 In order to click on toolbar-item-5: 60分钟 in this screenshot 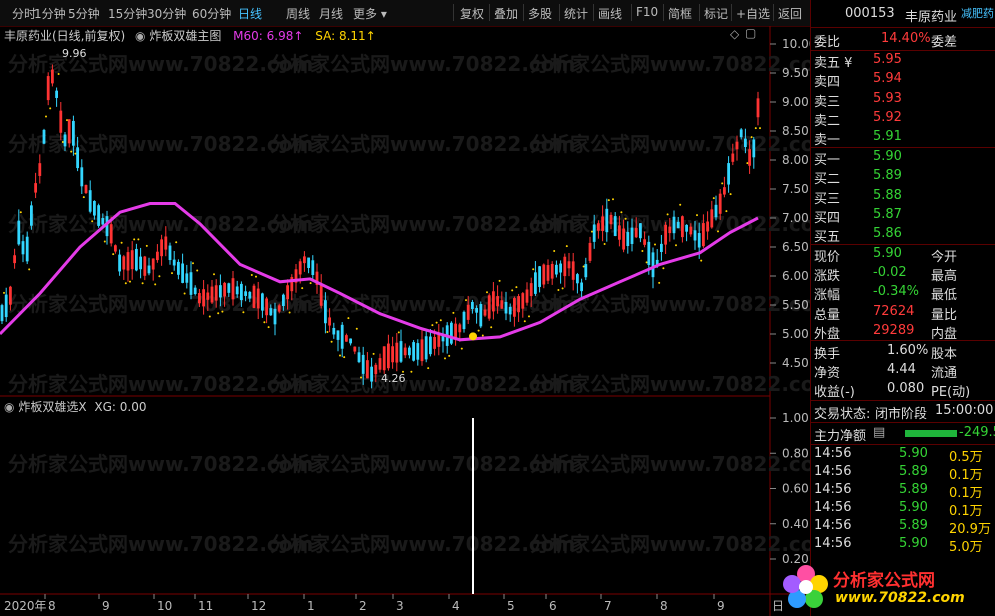, I will do `click(211, 13)`.